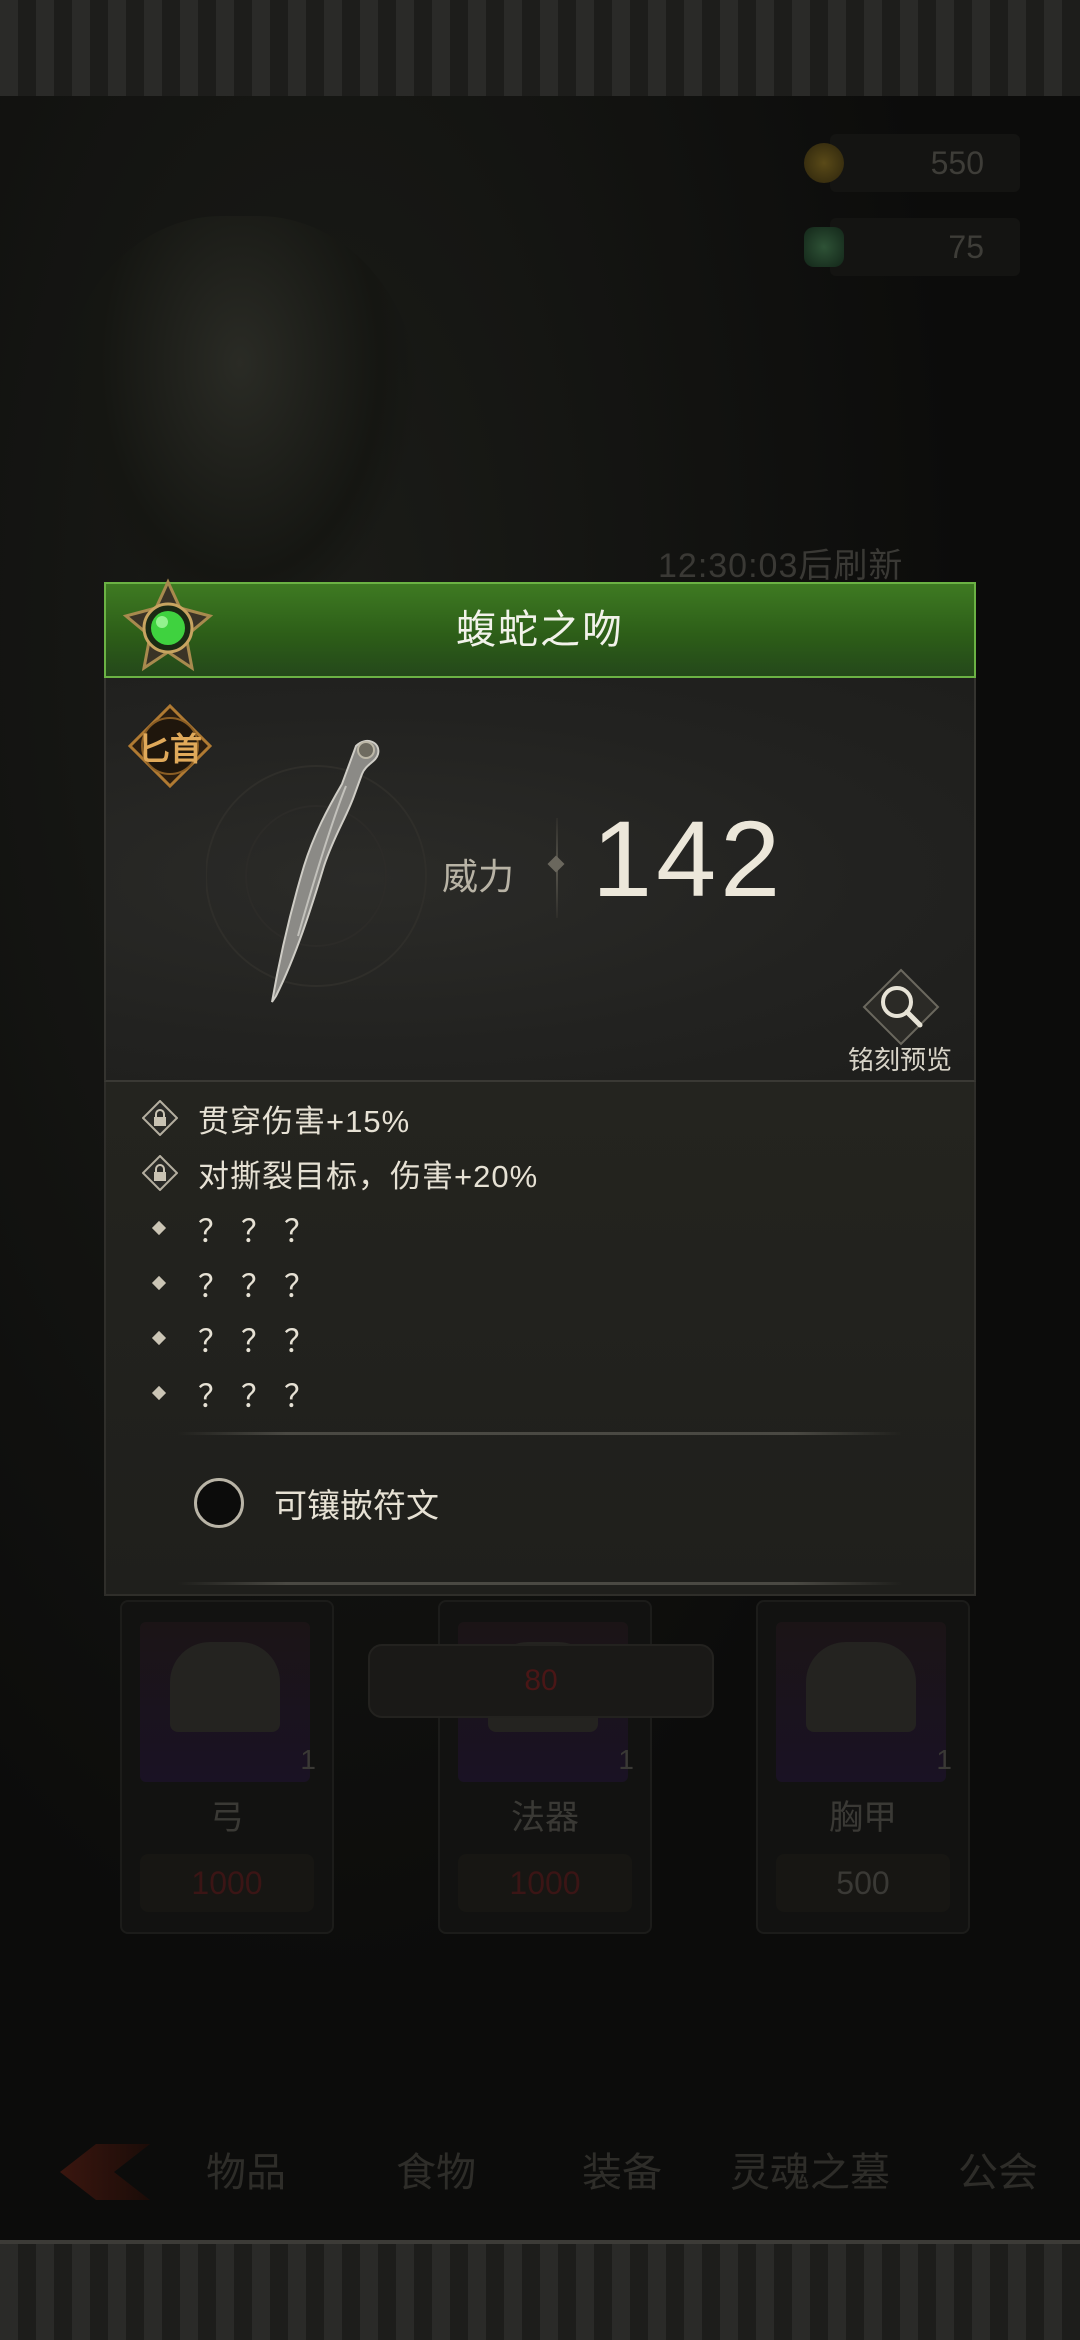 Image resolution: width=1080 pixels, height=2340 pixels. Describe the element at coordinates (246, 2169) in the screenshot. I see `tab-items: 物品` at that location.